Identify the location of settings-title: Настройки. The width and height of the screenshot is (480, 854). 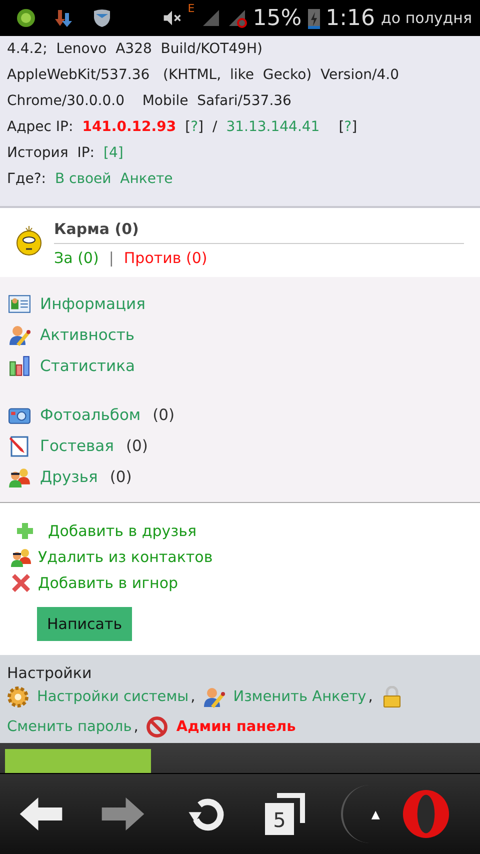
(50, 673).